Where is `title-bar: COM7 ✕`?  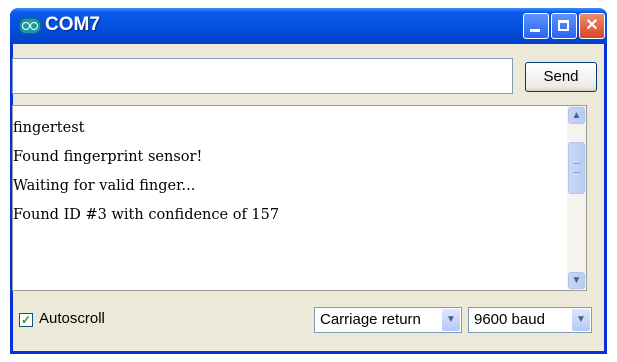 title-bar: COM7 ✕ is located at coordinates (308, 26).